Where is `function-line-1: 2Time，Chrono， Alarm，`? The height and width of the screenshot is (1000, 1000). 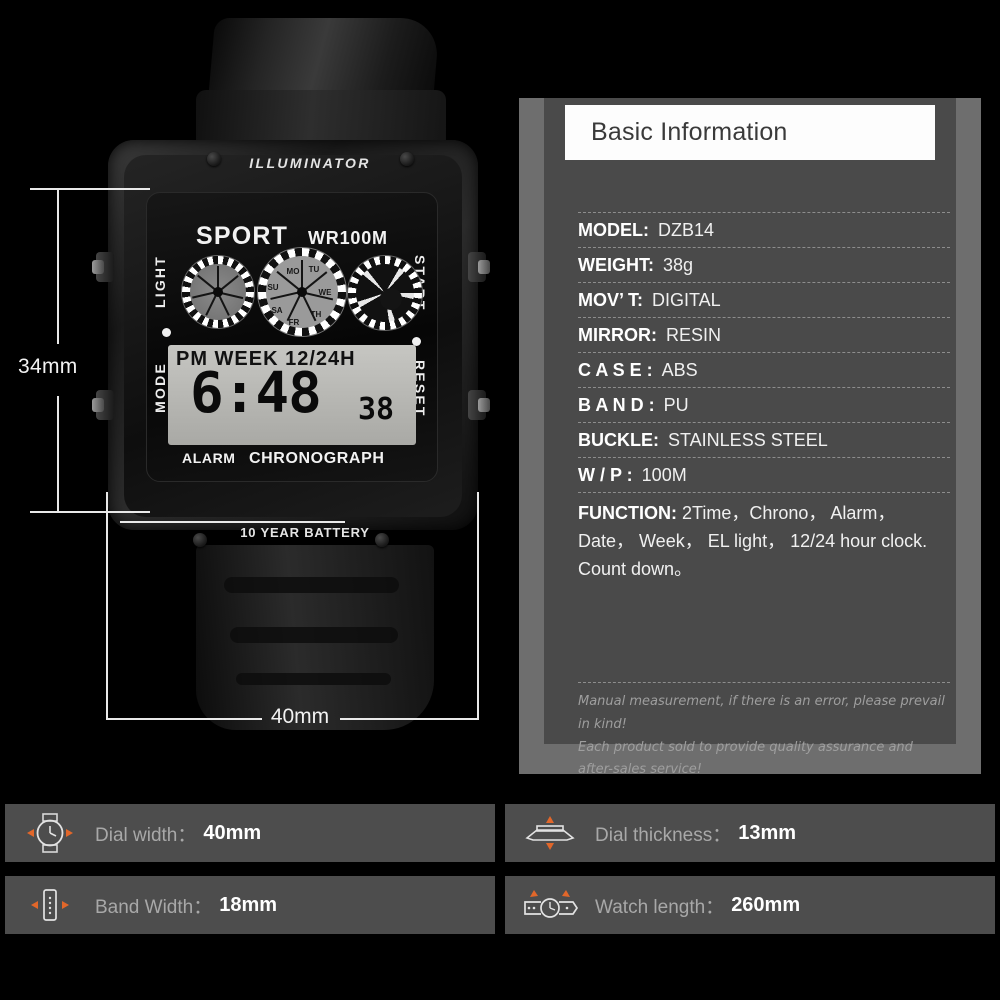 function-line-1: 2Time，Chrono， Alarm， is located at coordinates (789, 513).